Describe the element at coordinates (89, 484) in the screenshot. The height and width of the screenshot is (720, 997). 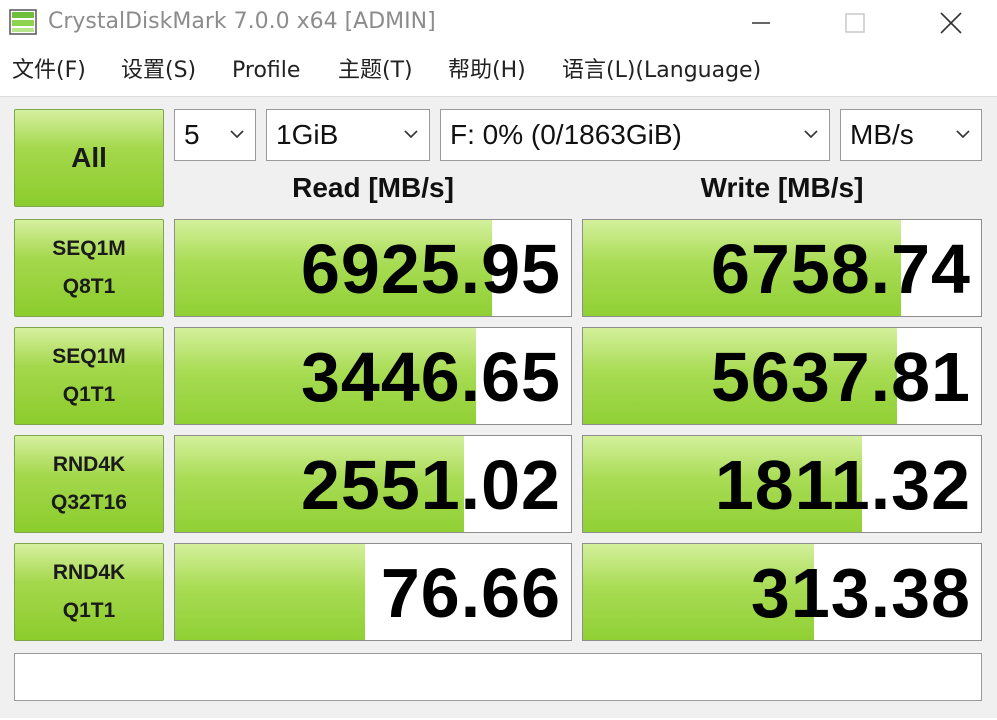
I see `test-button-rnd4k-q32t16: RND4K Q32T16` at that location.